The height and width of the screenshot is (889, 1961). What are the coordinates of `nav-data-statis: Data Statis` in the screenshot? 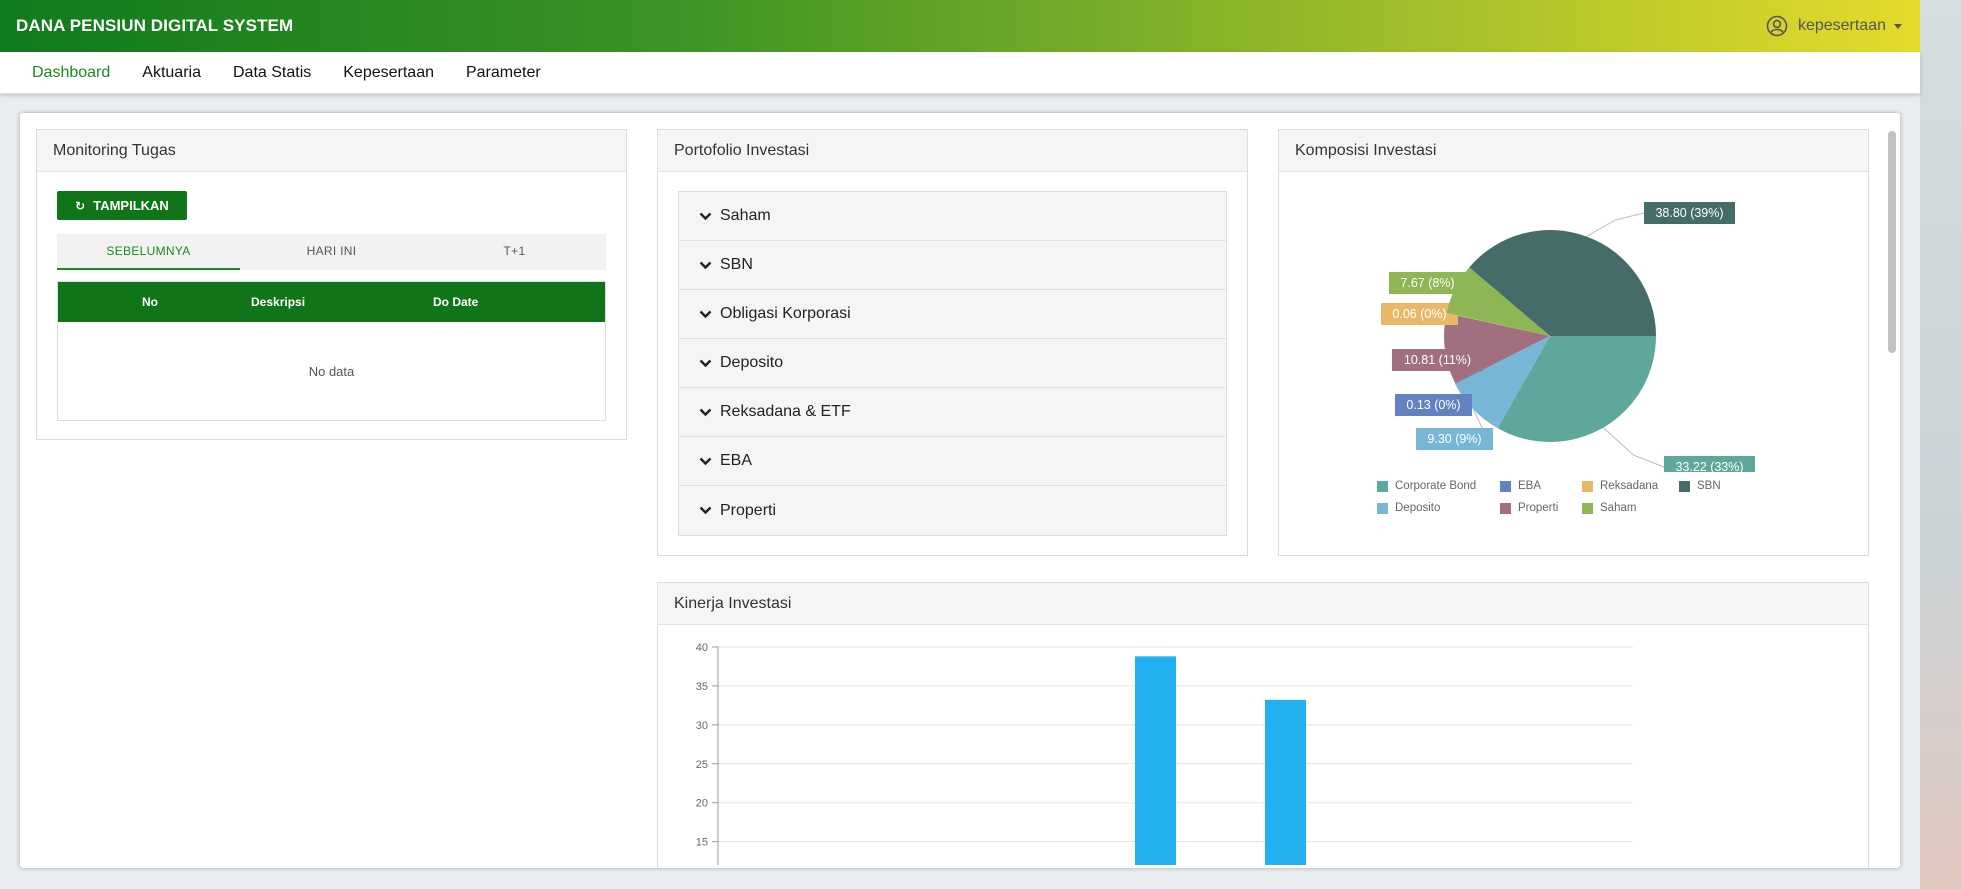 It's located at (272, 73).